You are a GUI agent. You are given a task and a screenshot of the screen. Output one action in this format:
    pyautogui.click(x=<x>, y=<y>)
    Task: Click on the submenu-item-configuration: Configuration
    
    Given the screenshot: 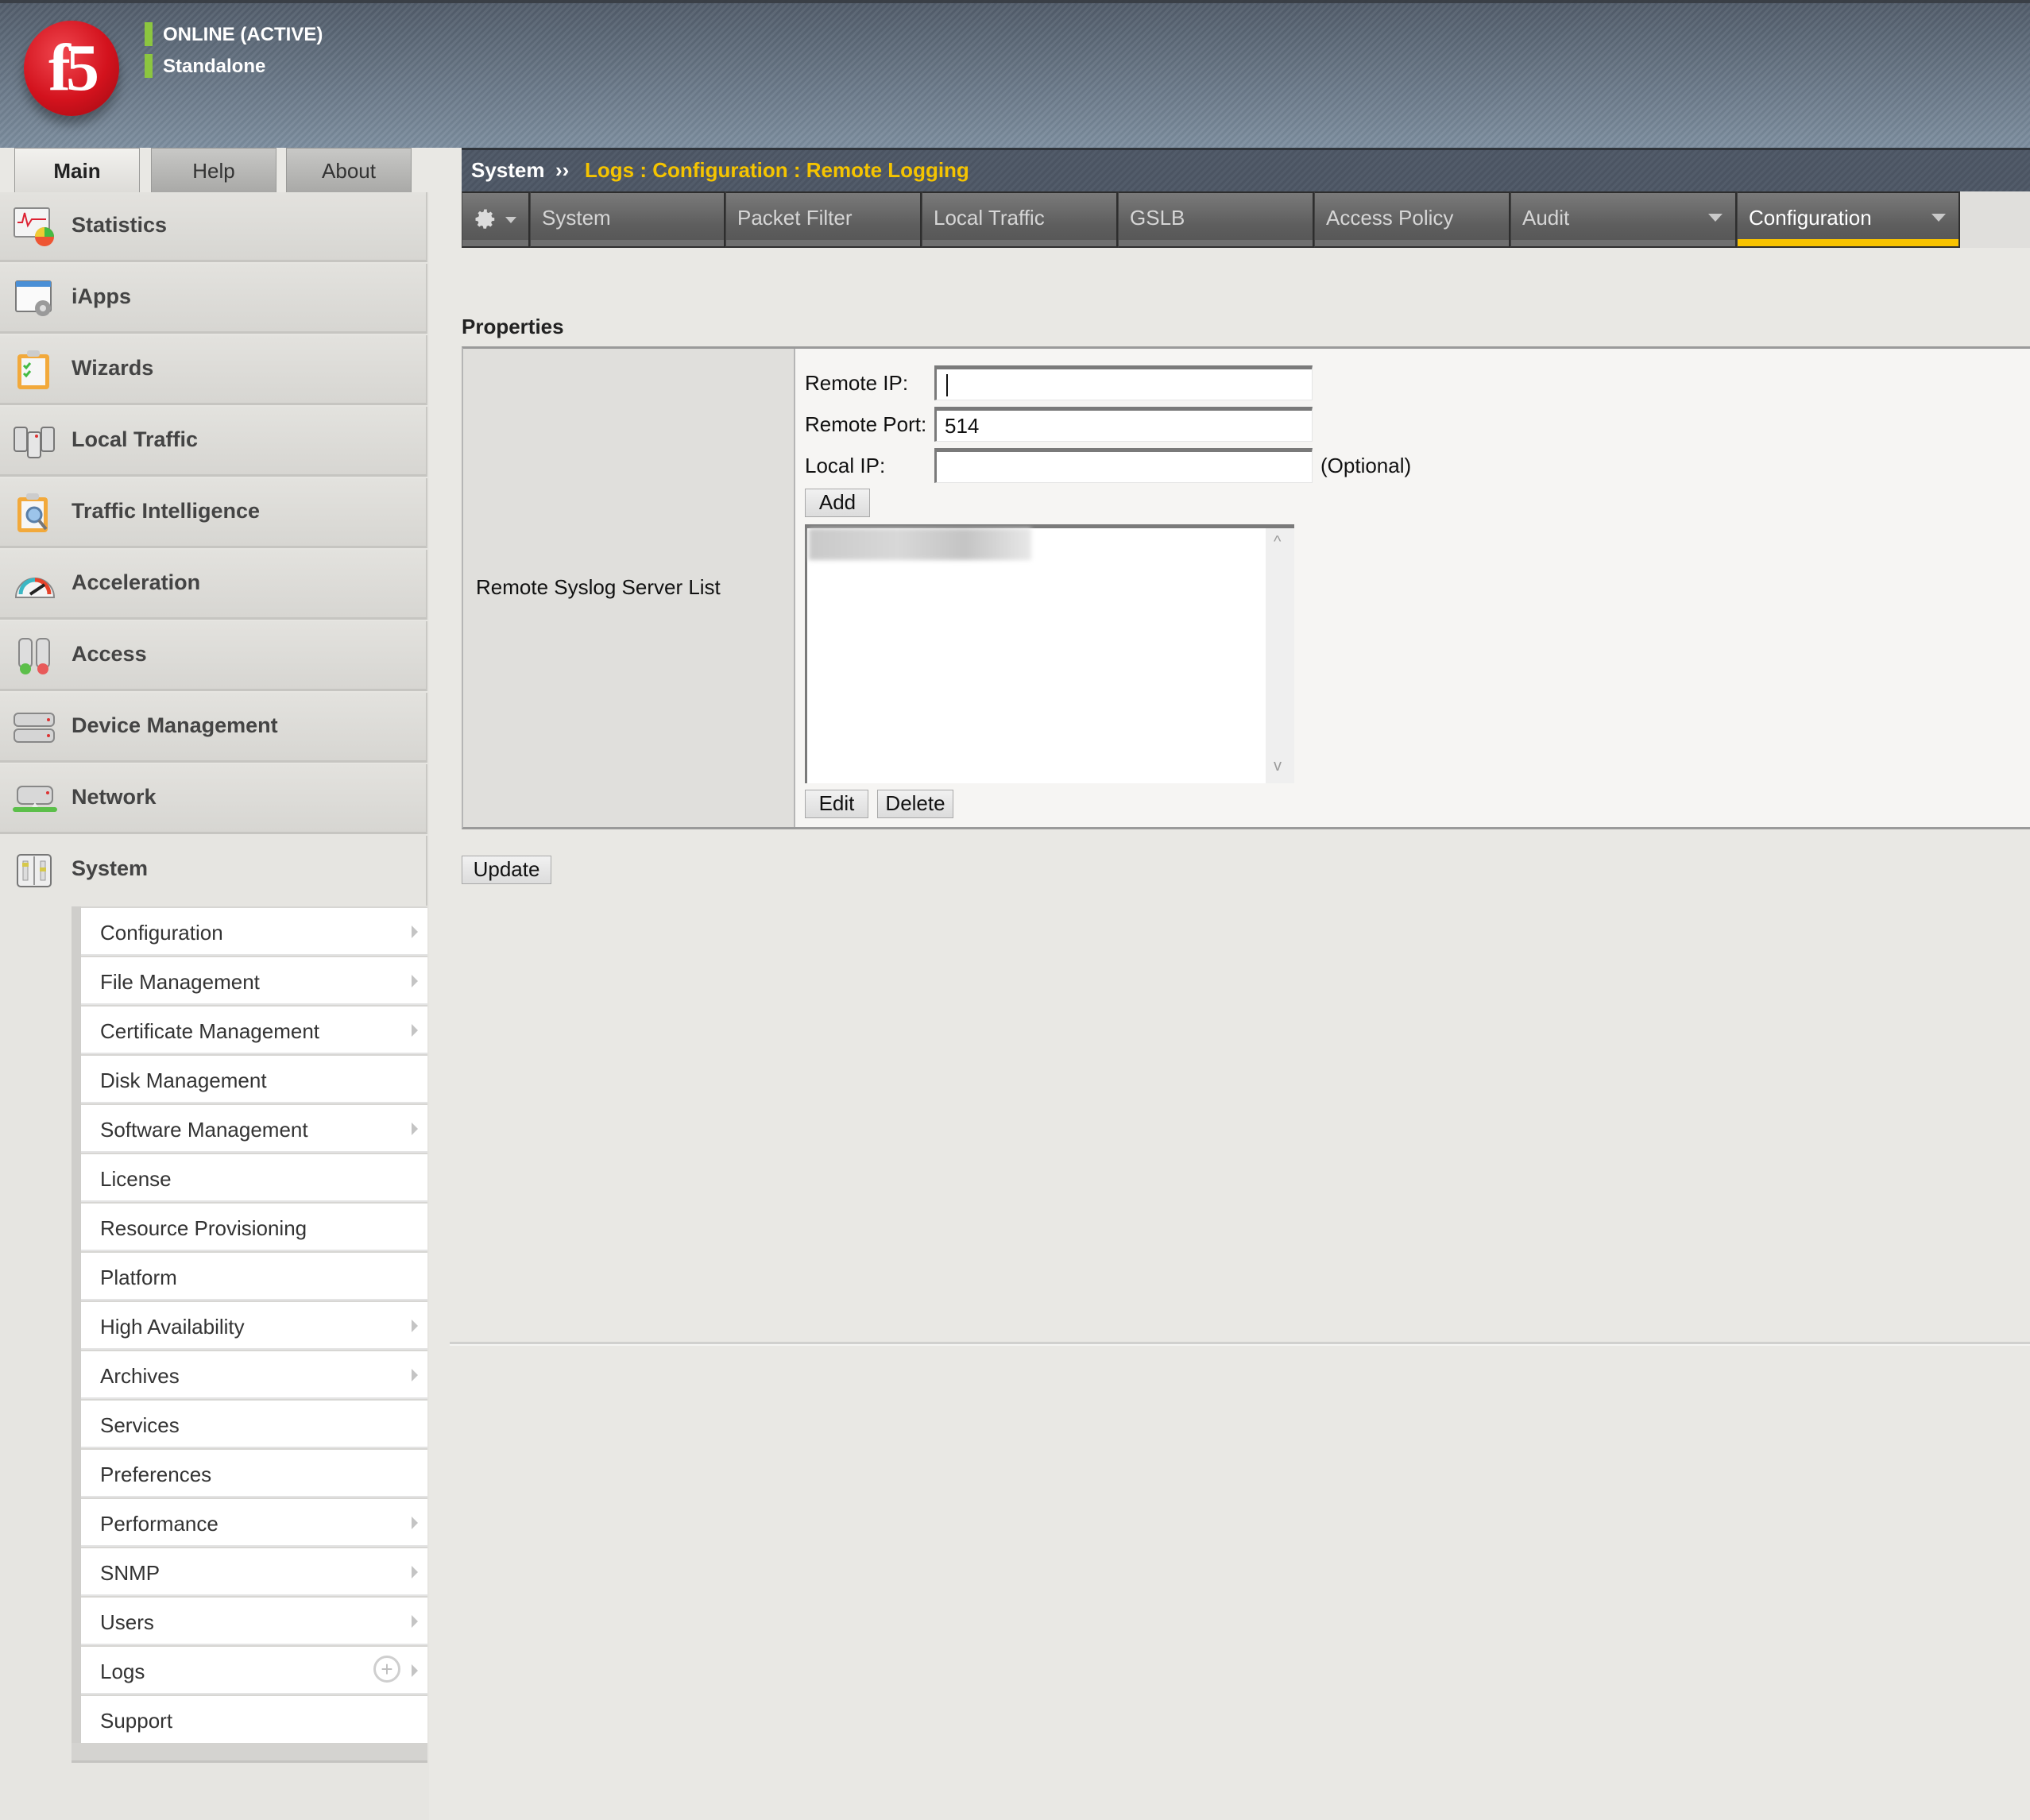 What is the action you would take?
    pyautogui.click(x=254, y=932)
    